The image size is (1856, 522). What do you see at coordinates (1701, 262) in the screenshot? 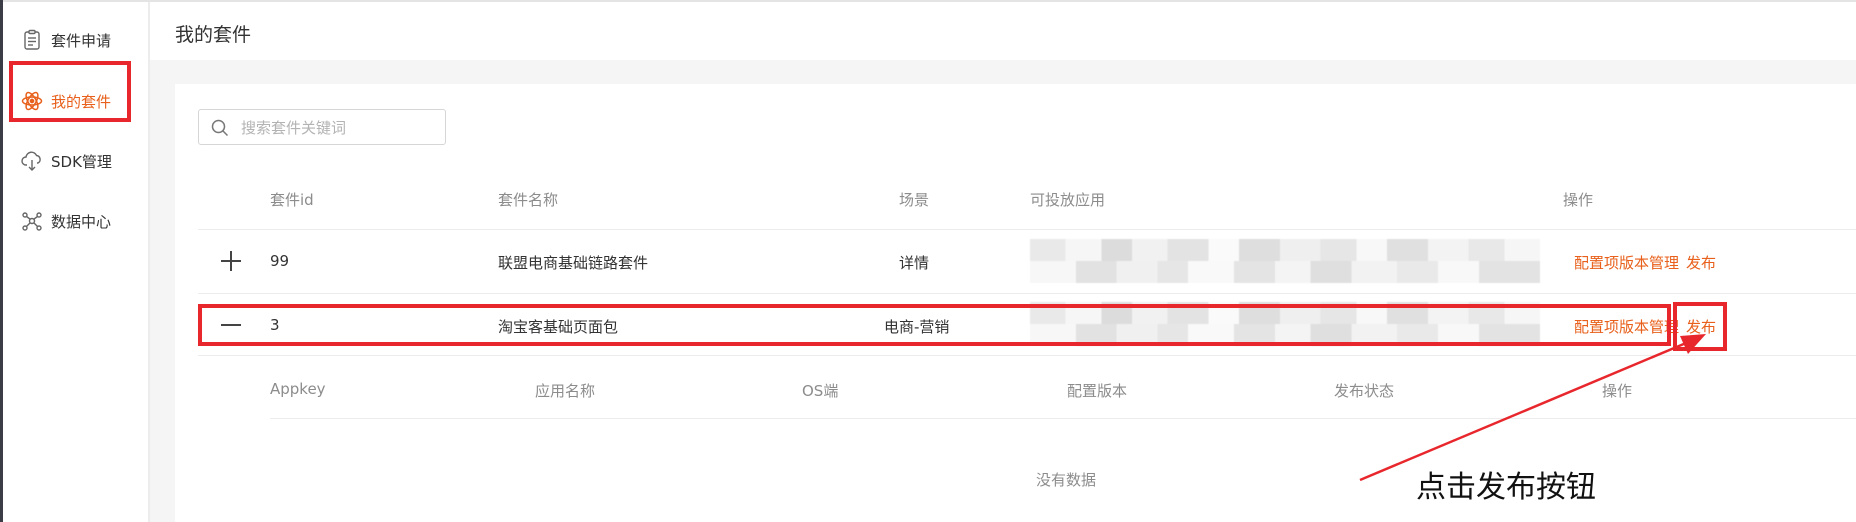
I see `publish-button: 发布` at bounding box center [1701, 262].